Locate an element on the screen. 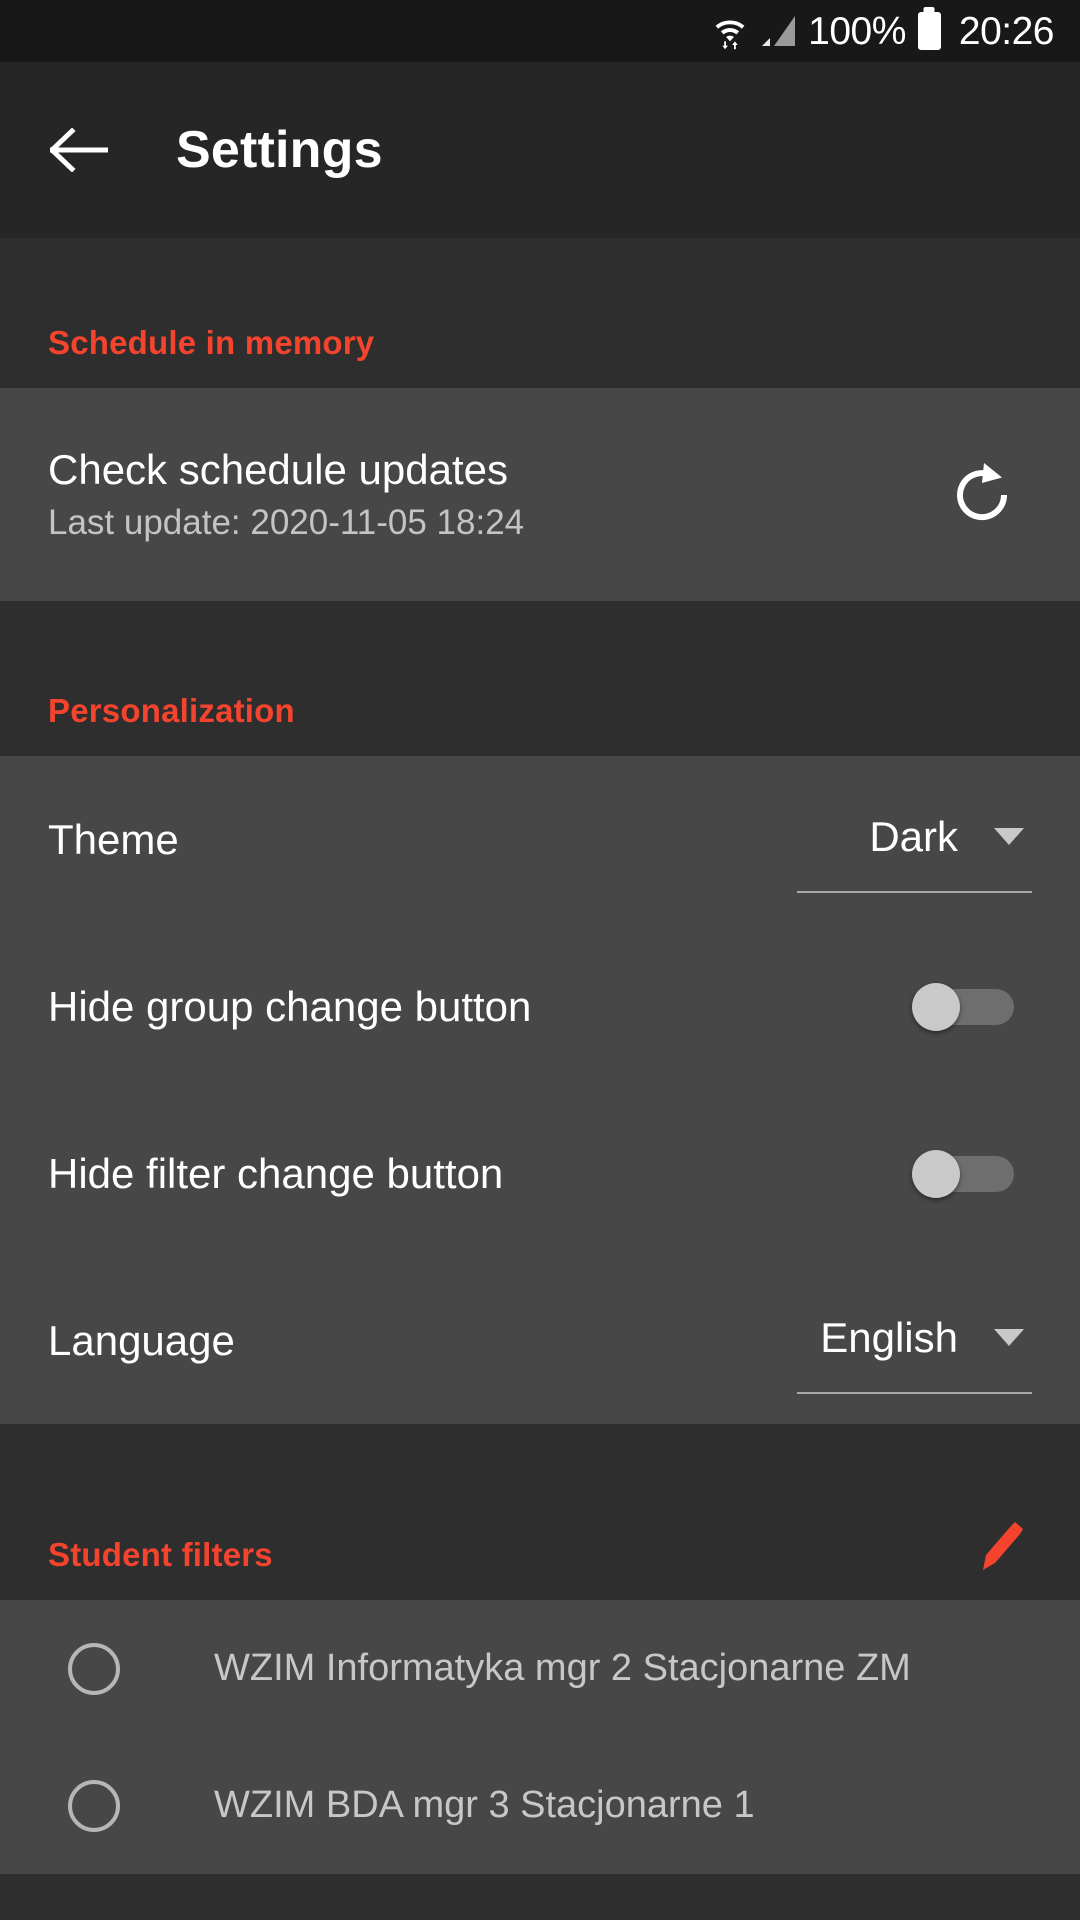 The height and width of the screenshot is (1920, 1080). section-title-schedule: Schedule in memory is located at coordinates (211, 342).